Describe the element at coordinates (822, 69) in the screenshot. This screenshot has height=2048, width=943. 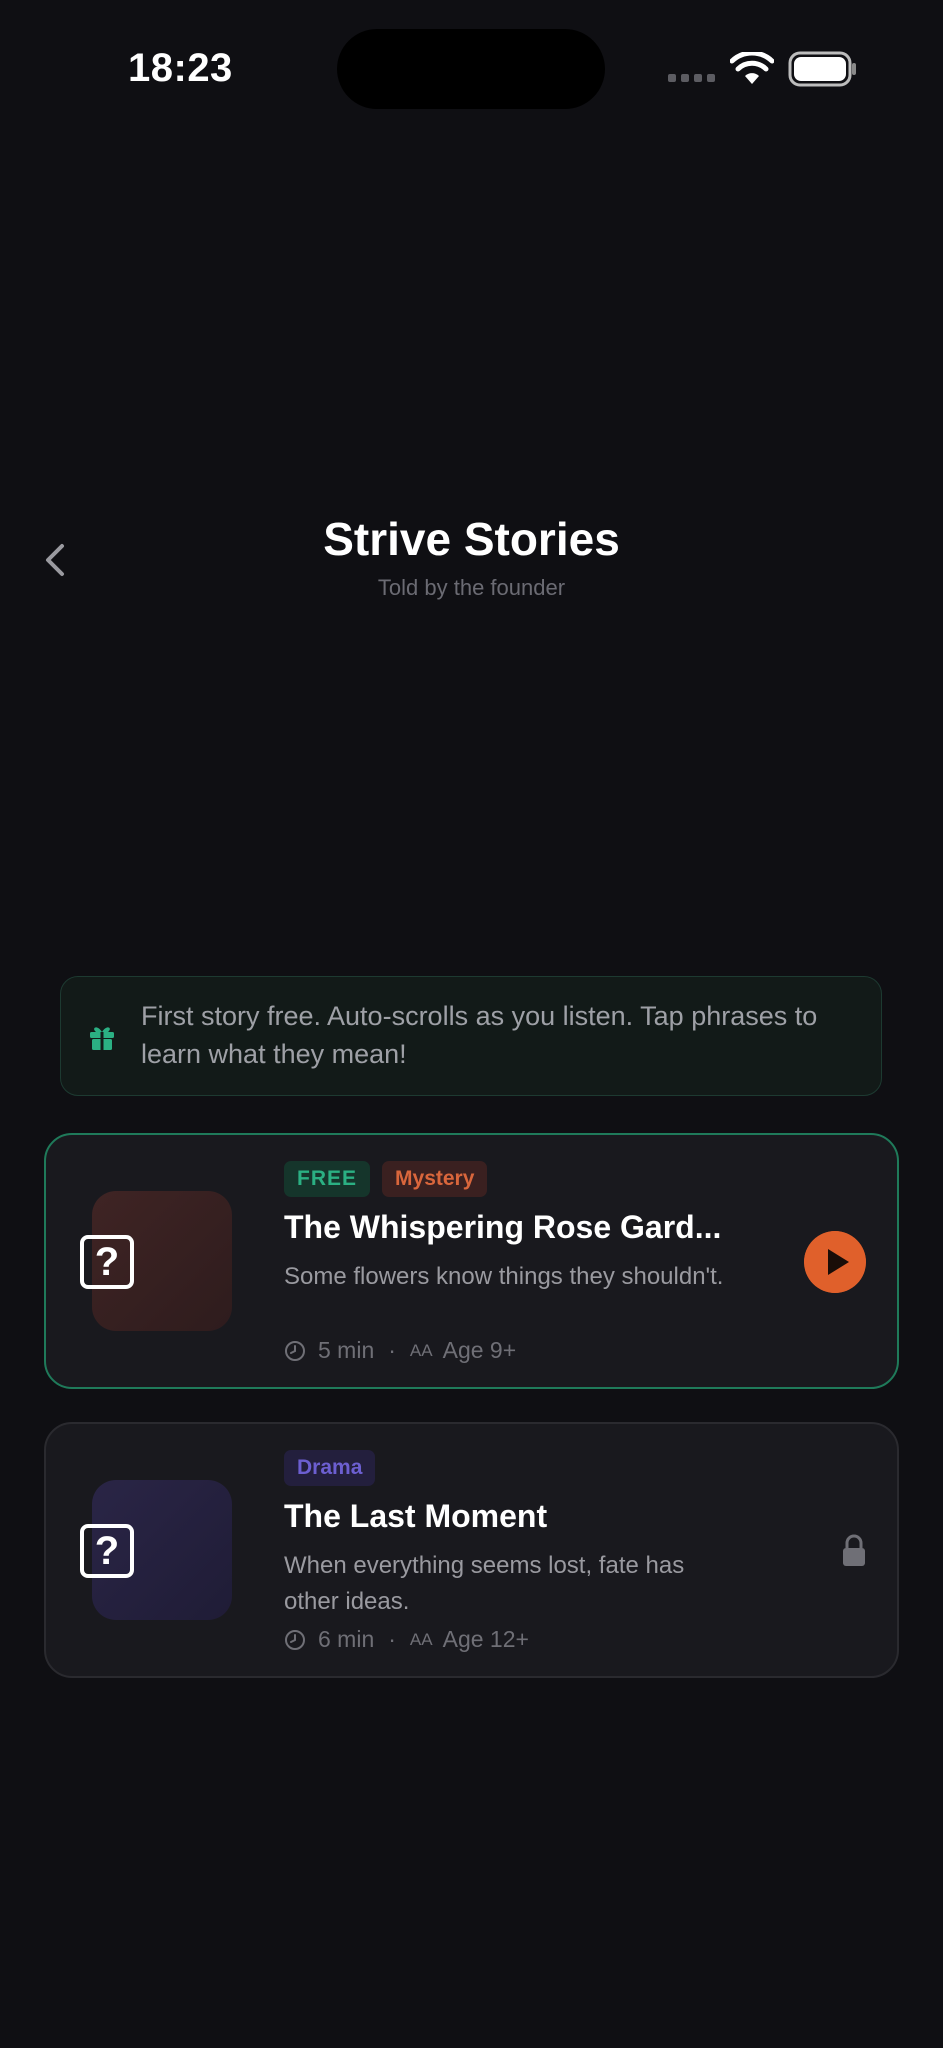
I see `battery-icon` at that location.